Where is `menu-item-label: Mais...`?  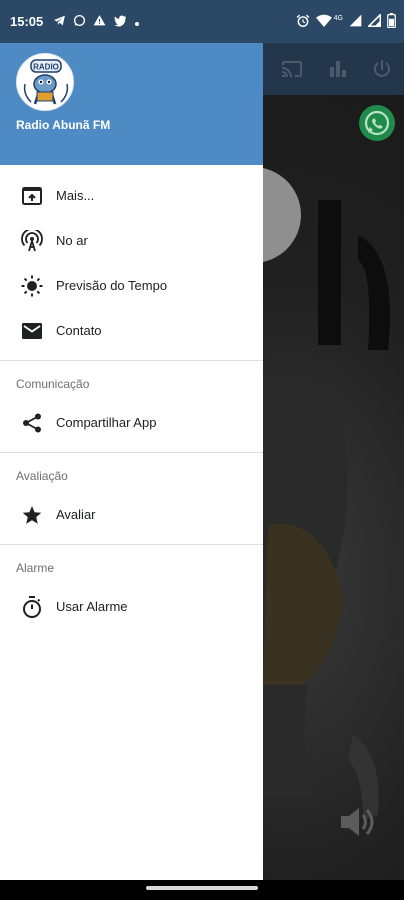 menu-item-label: Mais... is located at coordinates (75, 195).